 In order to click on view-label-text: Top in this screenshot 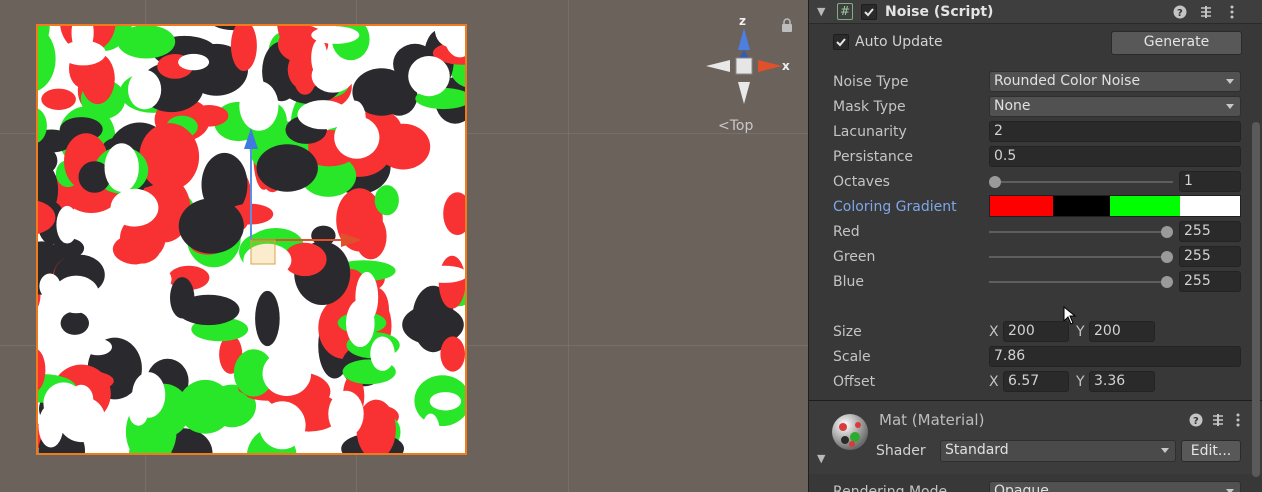, I will do `click(741, 126)`.